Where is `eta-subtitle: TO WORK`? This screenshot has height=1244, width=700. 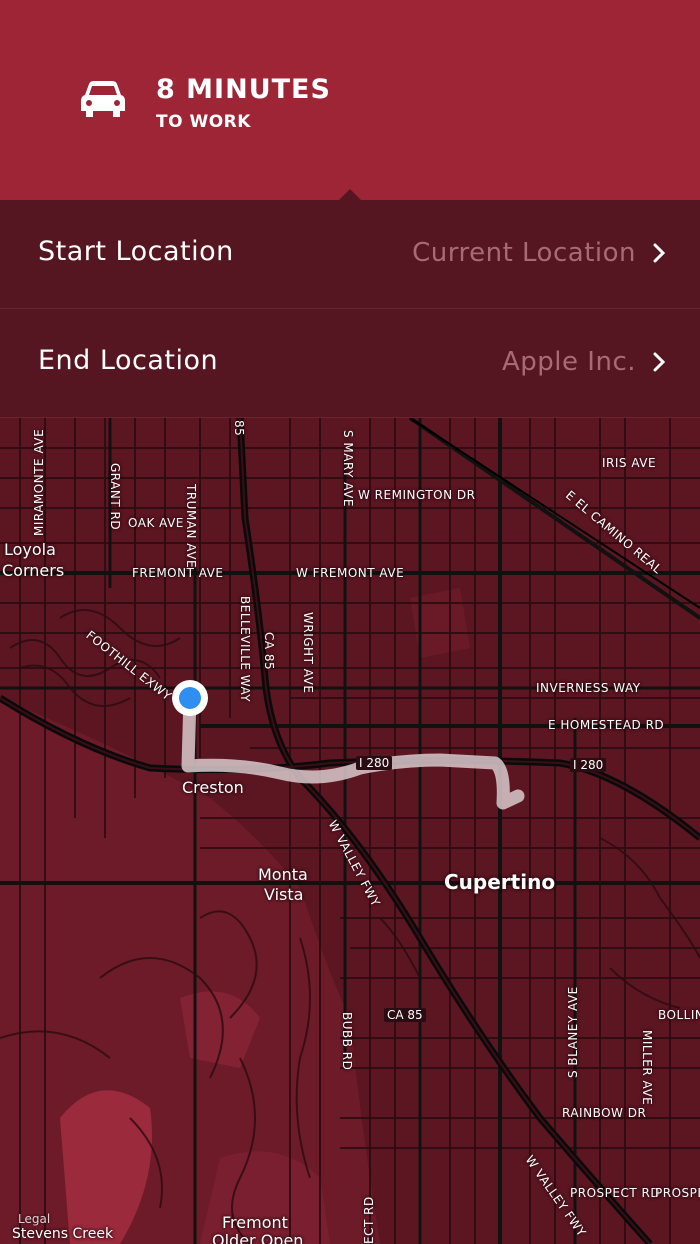
eta-subtitle: TO WORK is located at coordinates (203, 122).